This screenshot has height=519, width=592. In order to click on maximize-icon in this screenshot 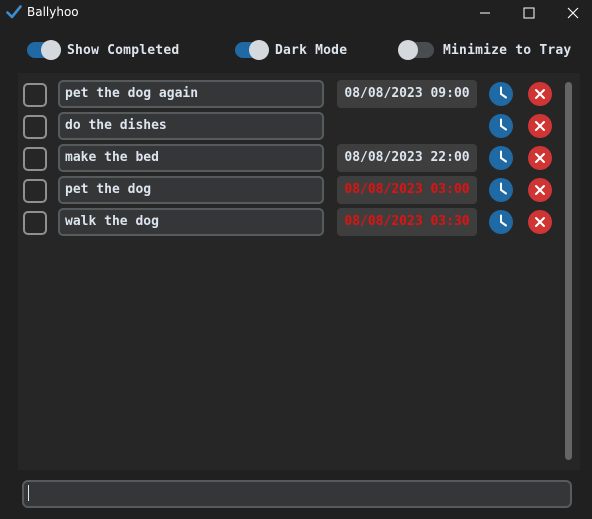, I will do `click(529, 13)`.